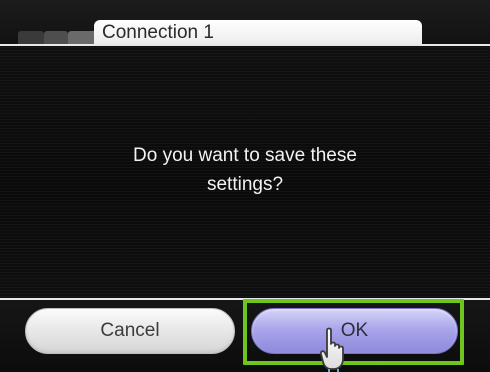  I want to click on cancel-button: Cancel, so click(130, 331).